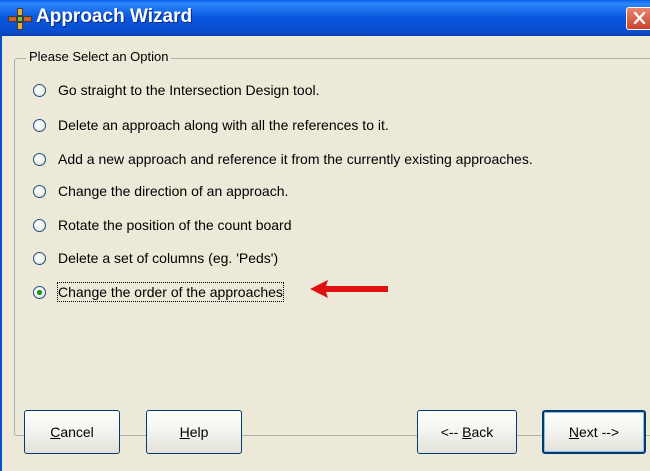  I want to click on option-label: Delete a set of columns (eg. 'Peds'), so click(168, 258).